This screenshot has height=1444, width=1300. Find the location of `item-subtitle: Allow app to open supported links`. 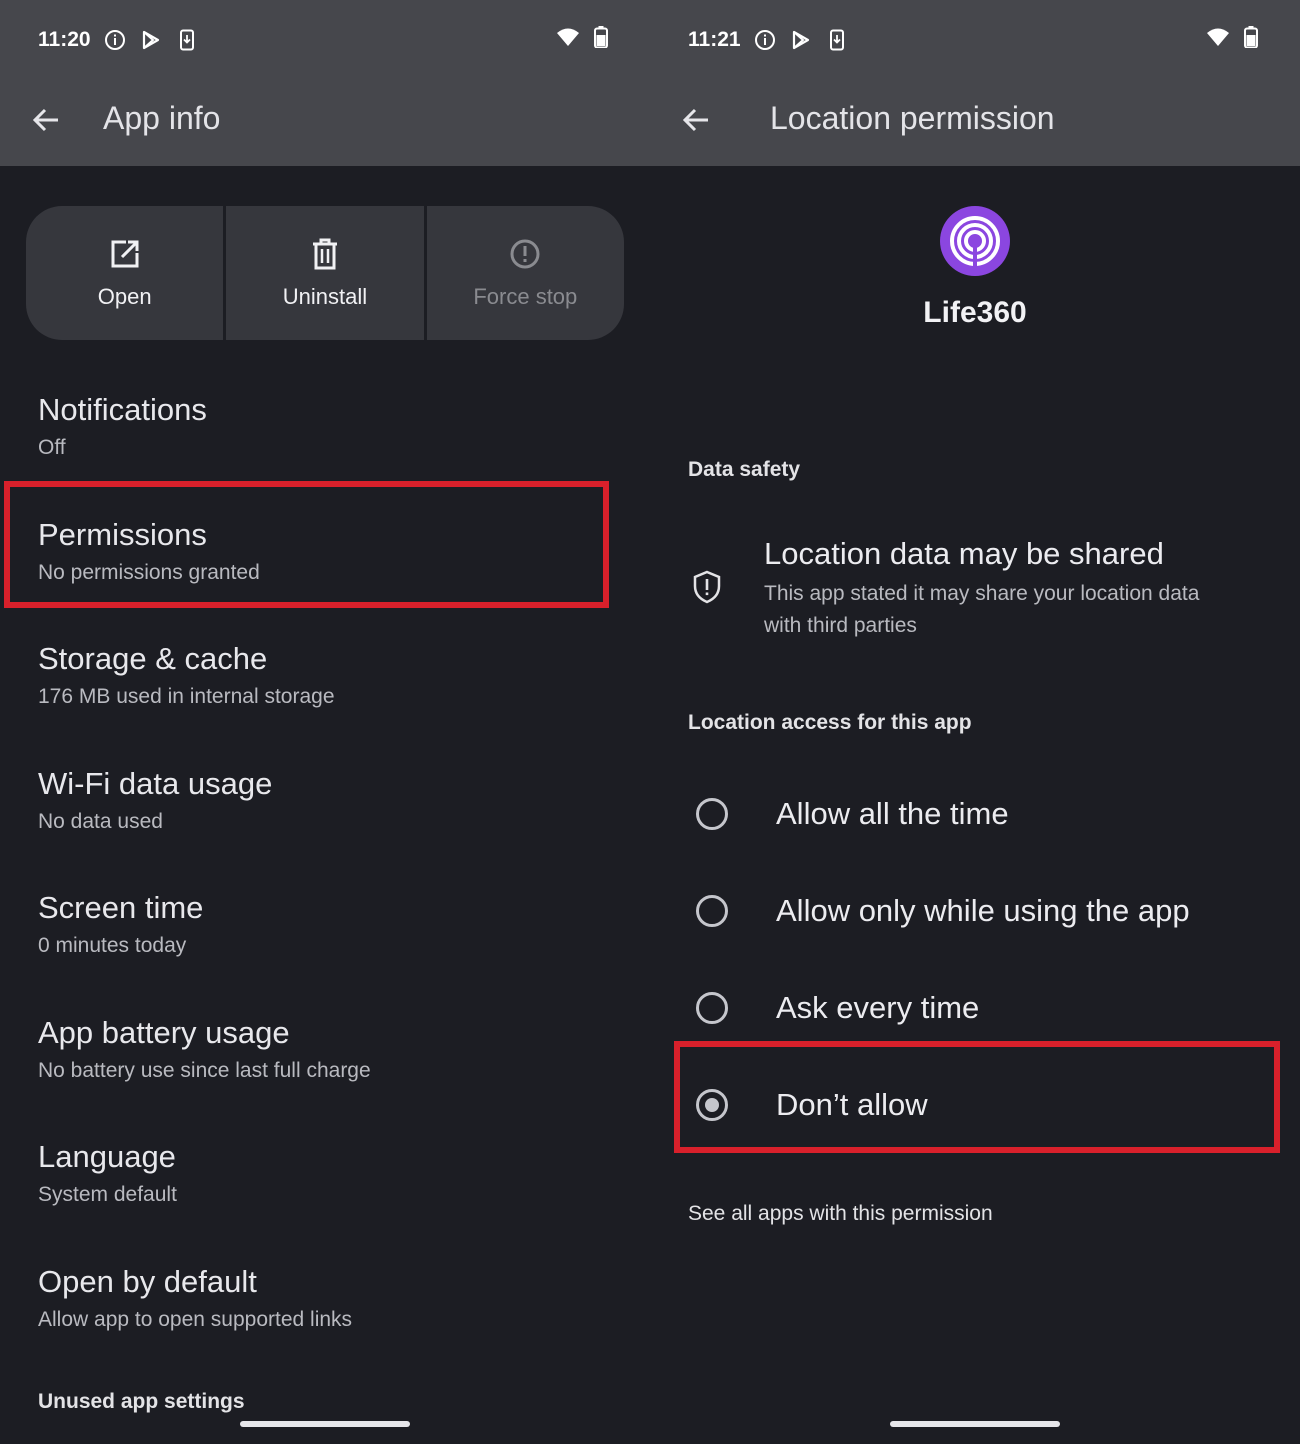

item-subtitle: Allow app to open supported links is located at coordinates (195, 1319).